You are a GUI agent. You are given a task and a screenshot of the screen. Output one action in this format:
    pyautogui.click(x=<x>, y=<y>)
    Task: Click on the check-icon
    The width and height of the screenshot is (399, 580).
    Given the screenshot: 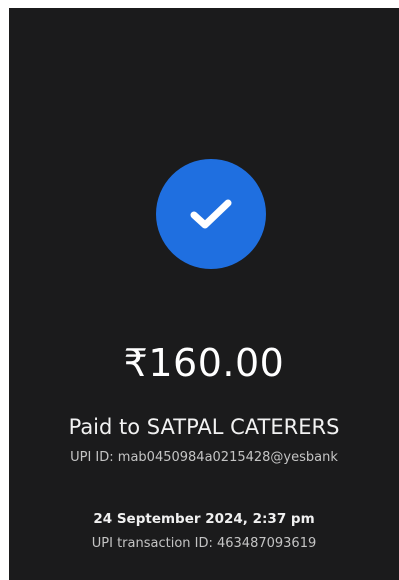 What is the action you would take?
    pyautogui.click(x=211, y=214)
    